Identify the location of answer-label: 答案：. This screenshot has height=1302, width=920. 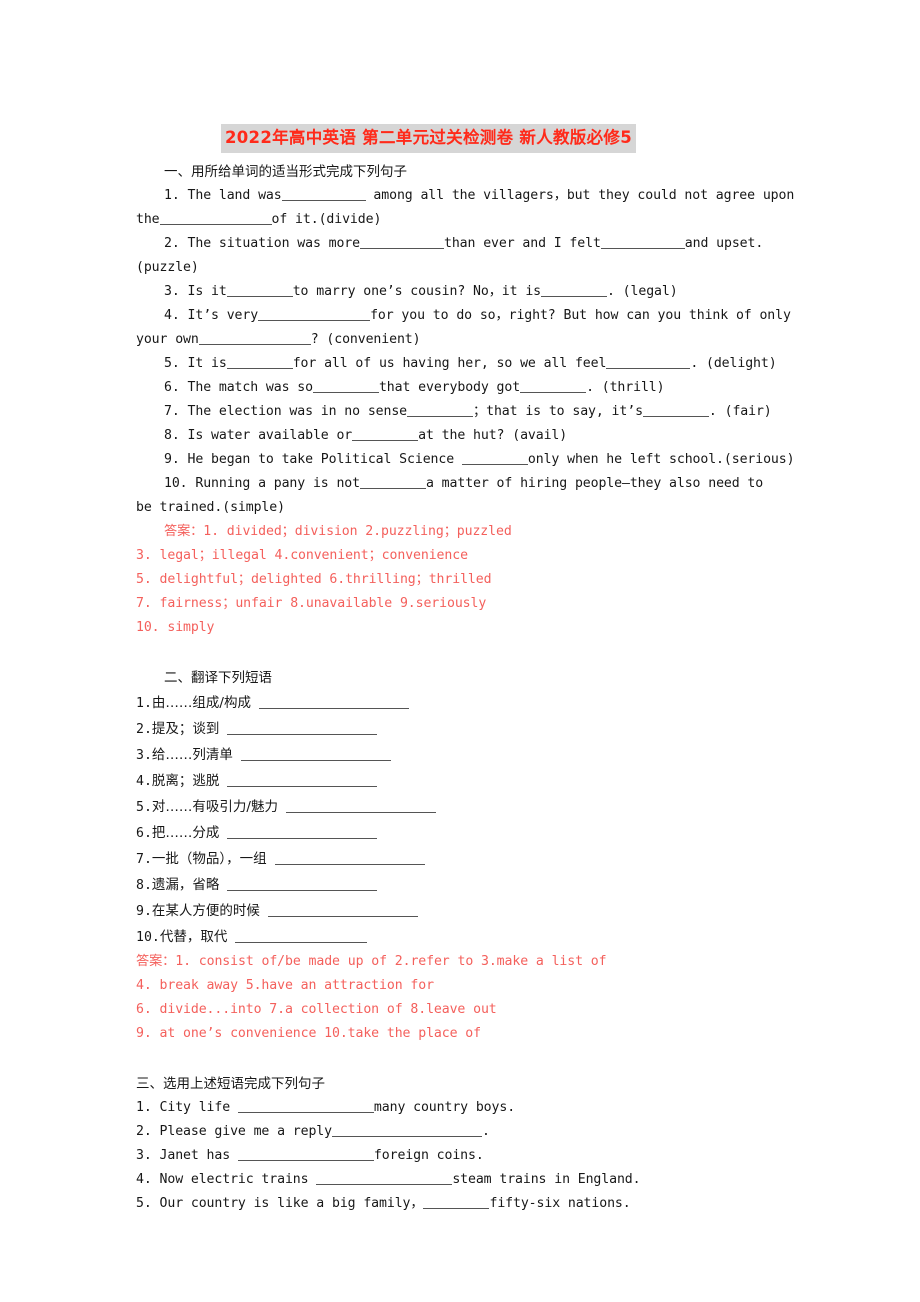
(184, 531).